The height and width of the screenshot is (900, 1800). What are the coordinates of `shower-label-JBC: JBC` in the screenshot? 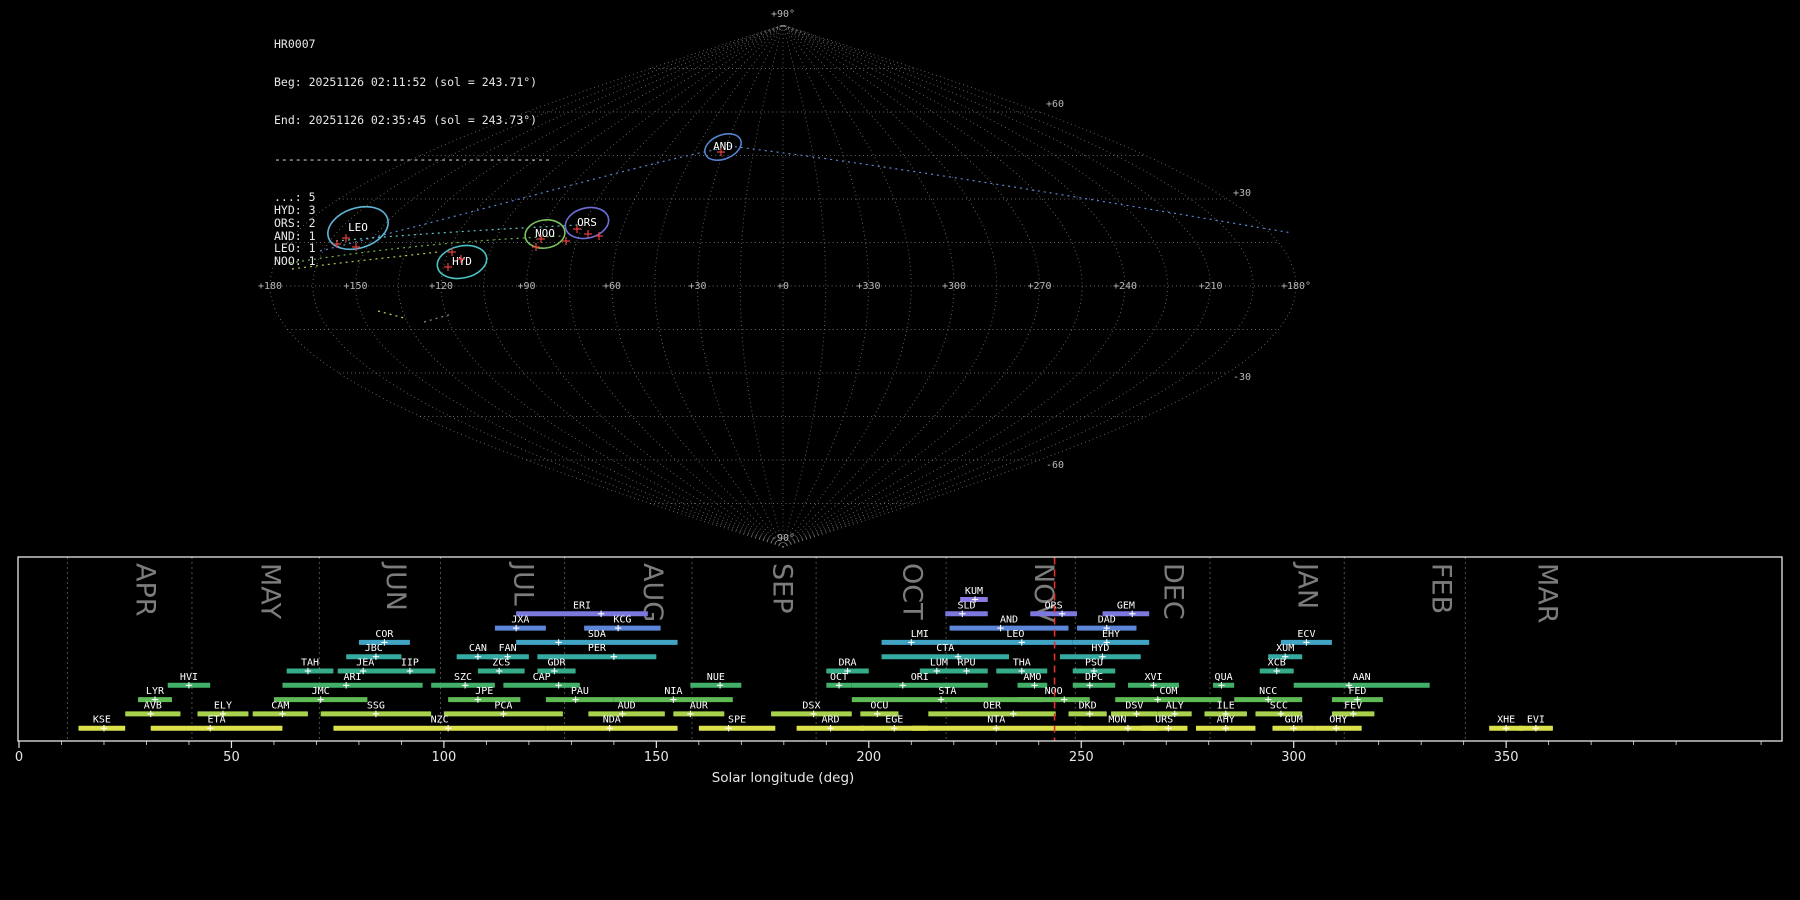 It's located at (374, 648).